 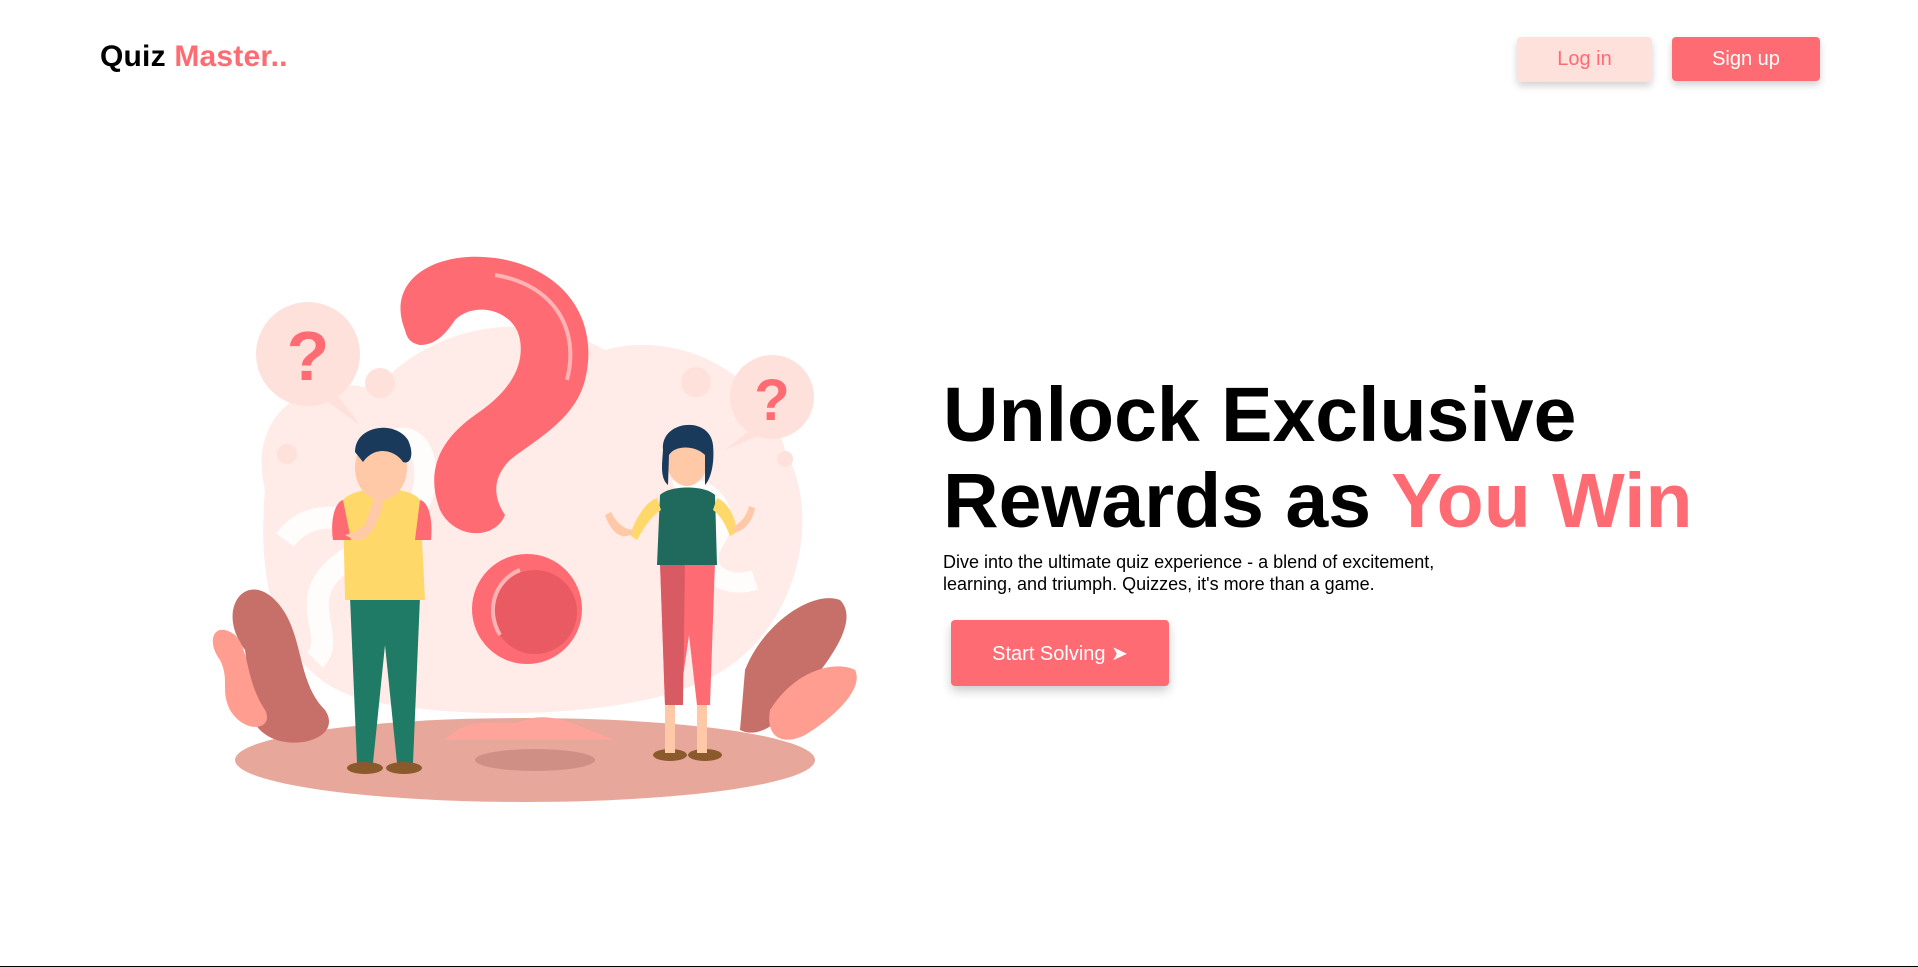 What do you see at coordinates (535, 760) in the screenshot?
I see `ground-spot` at bounding box center [535, 760].